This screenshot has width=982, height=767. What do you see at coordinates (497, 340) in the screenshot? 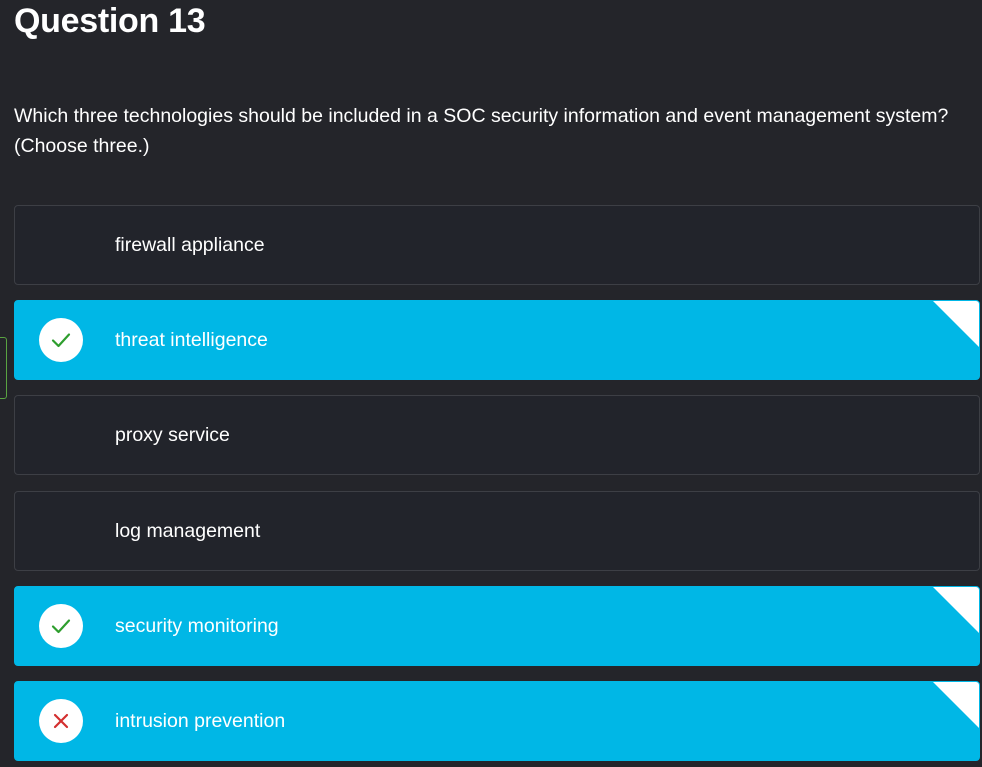
I see `option-threat-intelligence: threat intelligence` at bounding box center [497, 340].